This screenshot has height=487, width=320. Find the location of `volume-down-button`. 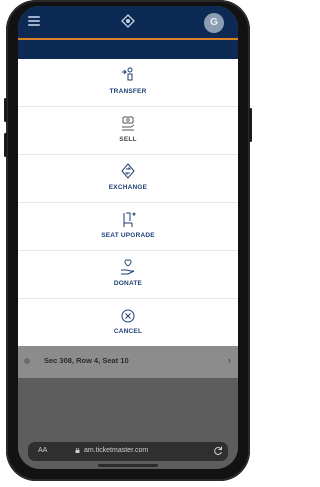

volume-down-button is located at coordinates (5, 145).